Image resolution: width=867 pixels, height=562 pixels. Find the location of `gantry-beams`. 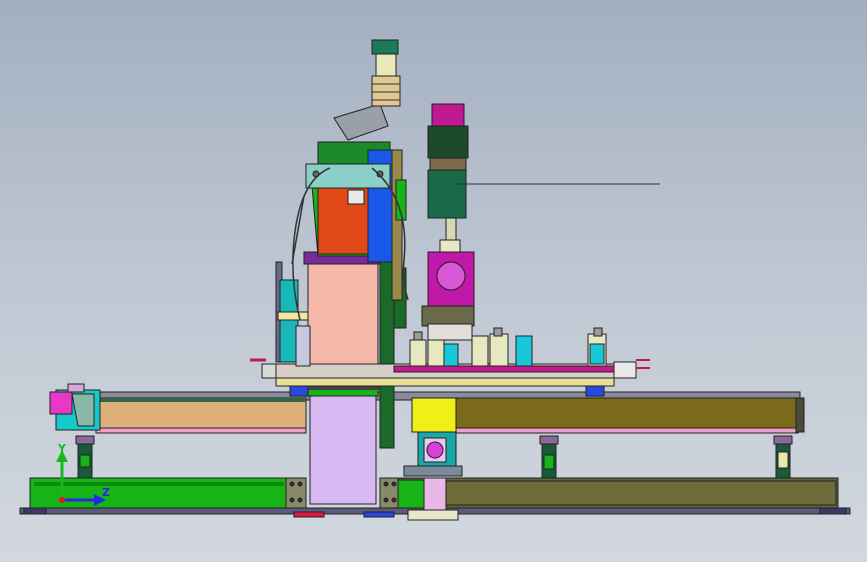

gantry-beams is located at coordinates (427, 430).